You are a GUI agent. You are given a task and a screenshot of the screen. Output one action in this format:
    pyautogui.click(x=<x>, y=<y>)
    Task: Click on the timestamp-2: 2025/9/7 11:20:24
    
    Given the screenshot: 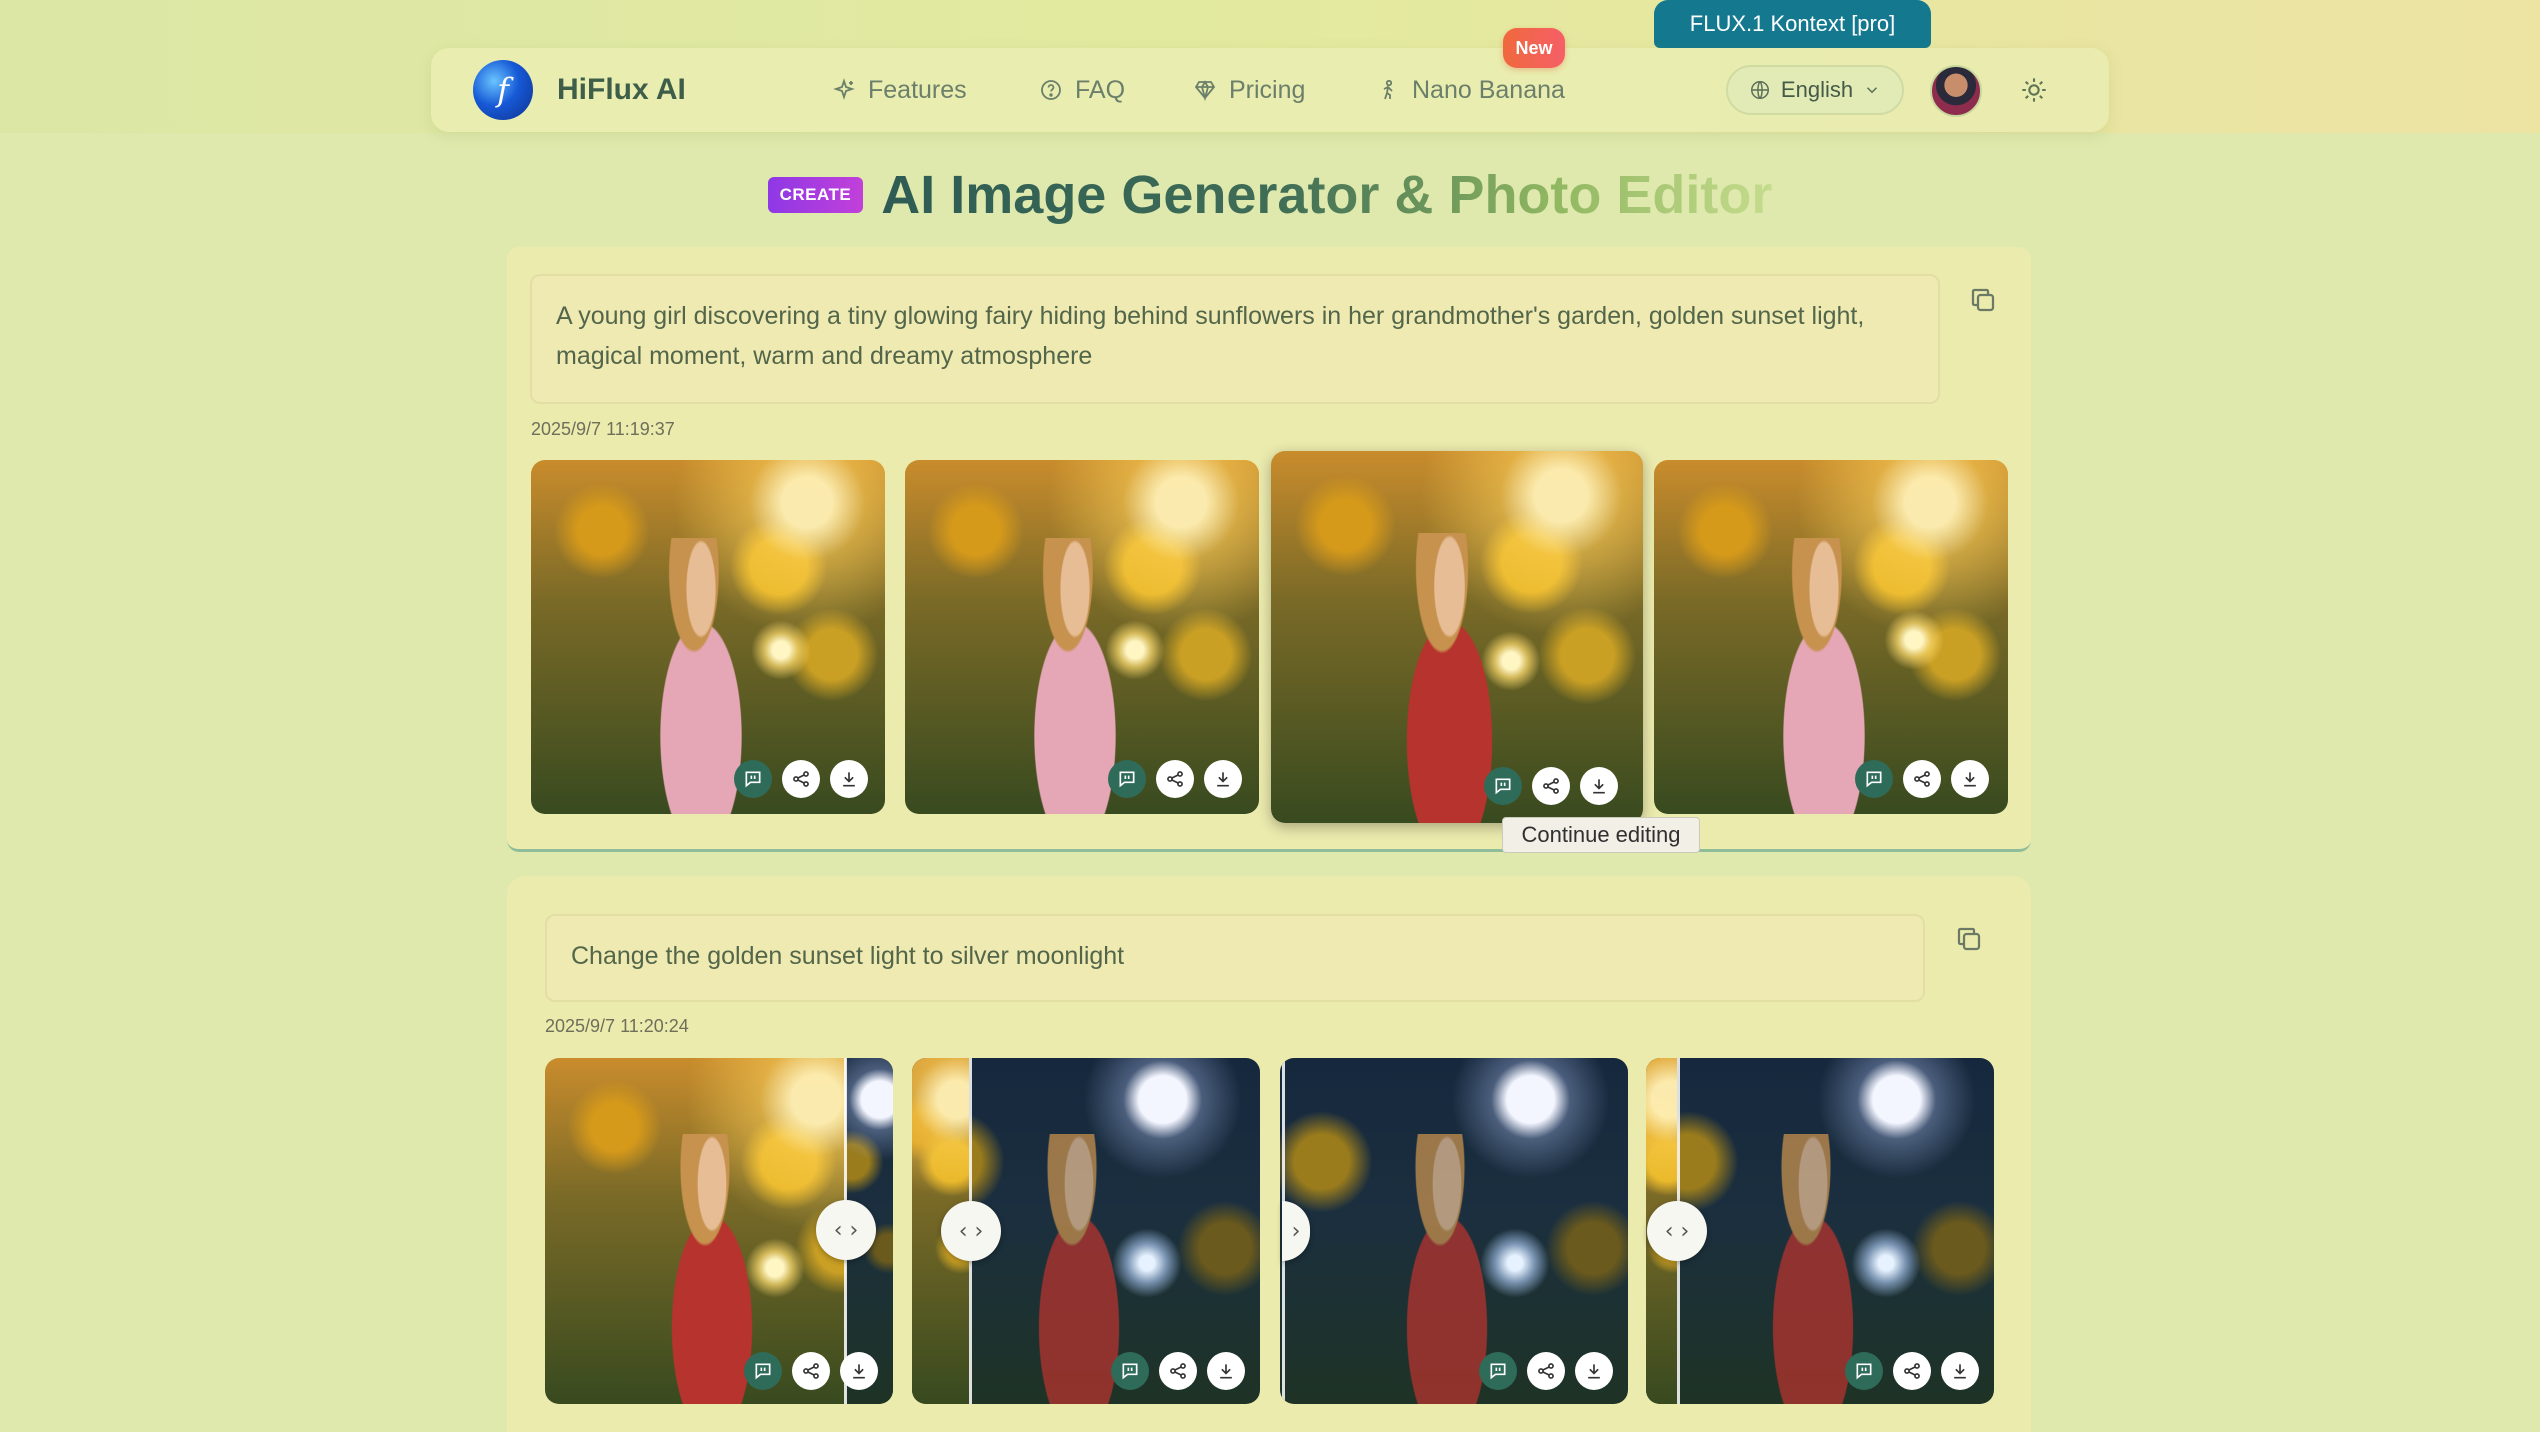 What is the action you would take?
    pyautogui.click(x=617, y=1026)
    